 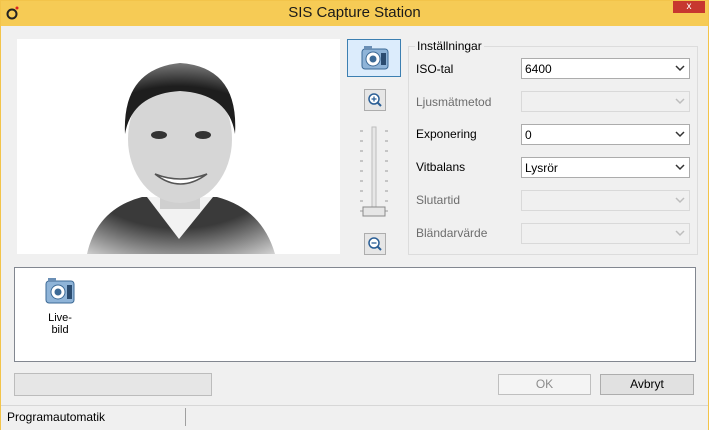 What do you see at coordinates (60, 324) in the screenshot?
I see `gallery-item-label: Live-bild` at bounding box center [60, 324].